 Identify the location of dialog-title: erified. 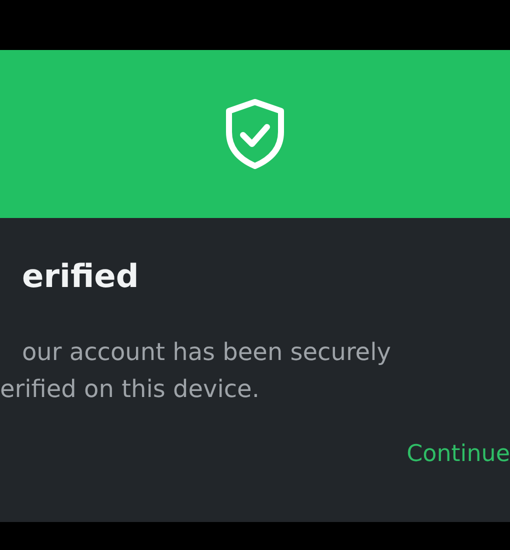
(80, 276).